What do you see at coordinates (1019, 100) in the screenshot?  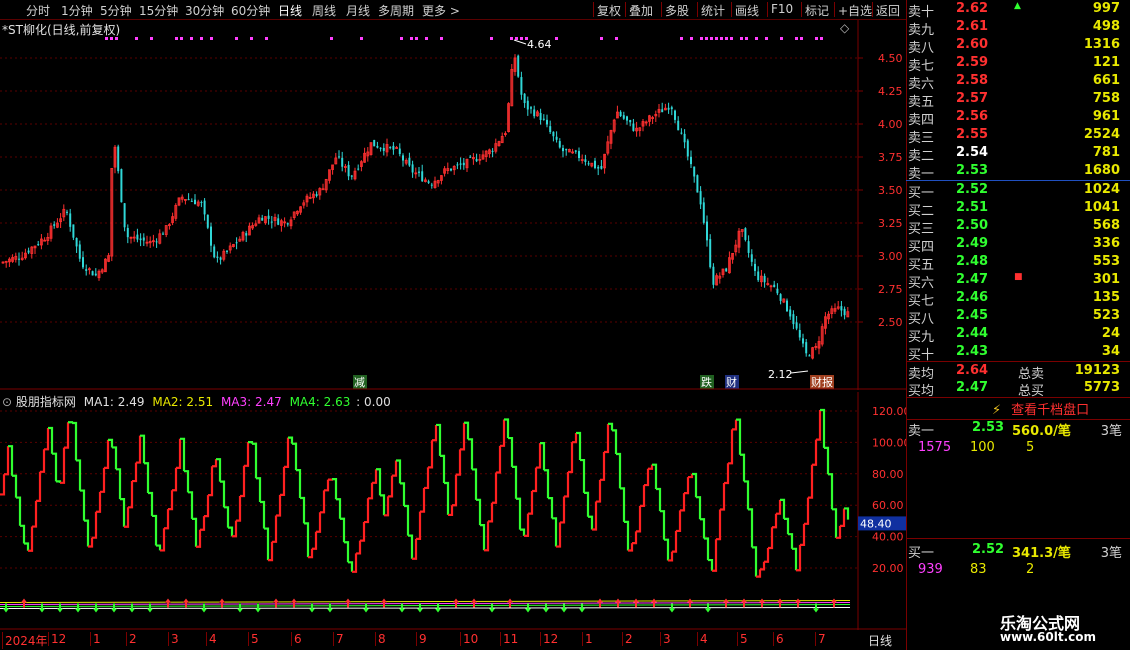 I see `order-book-row: 卖五 2.57 758` at bounding box center [1019, 100].